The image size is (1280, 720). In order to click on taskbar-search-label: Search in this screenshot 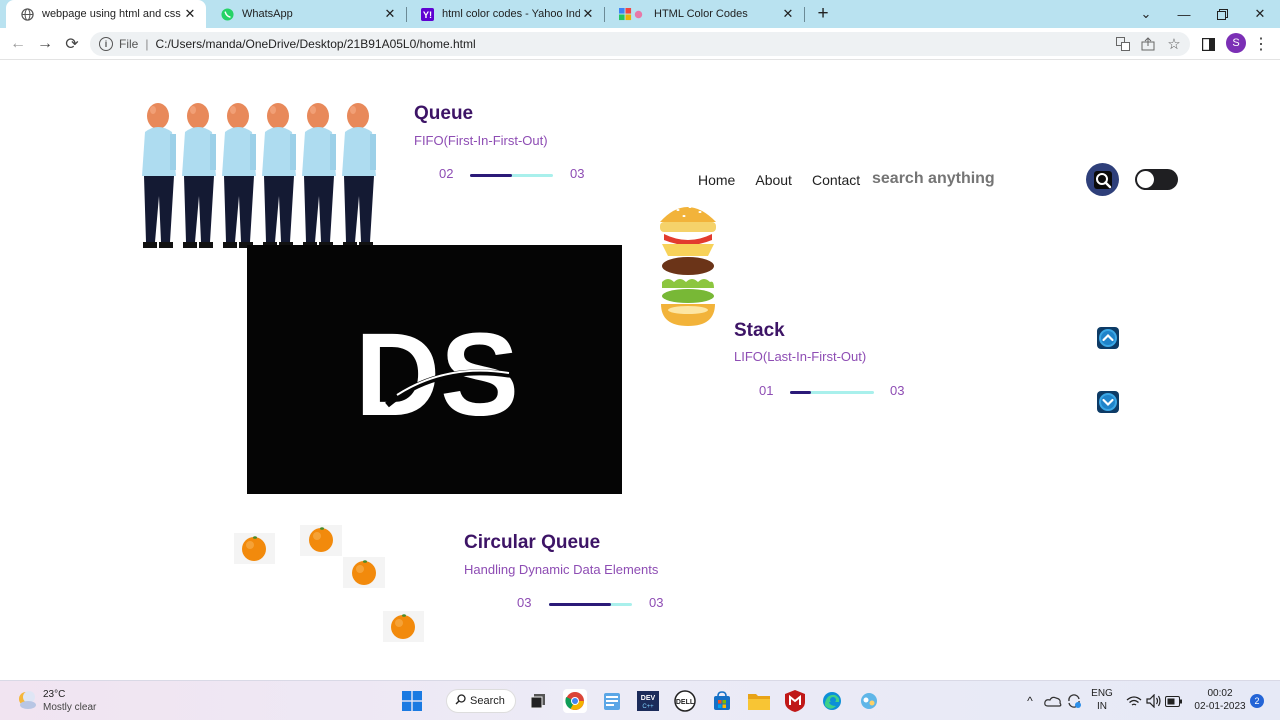, I will do `click(487, 701)`.